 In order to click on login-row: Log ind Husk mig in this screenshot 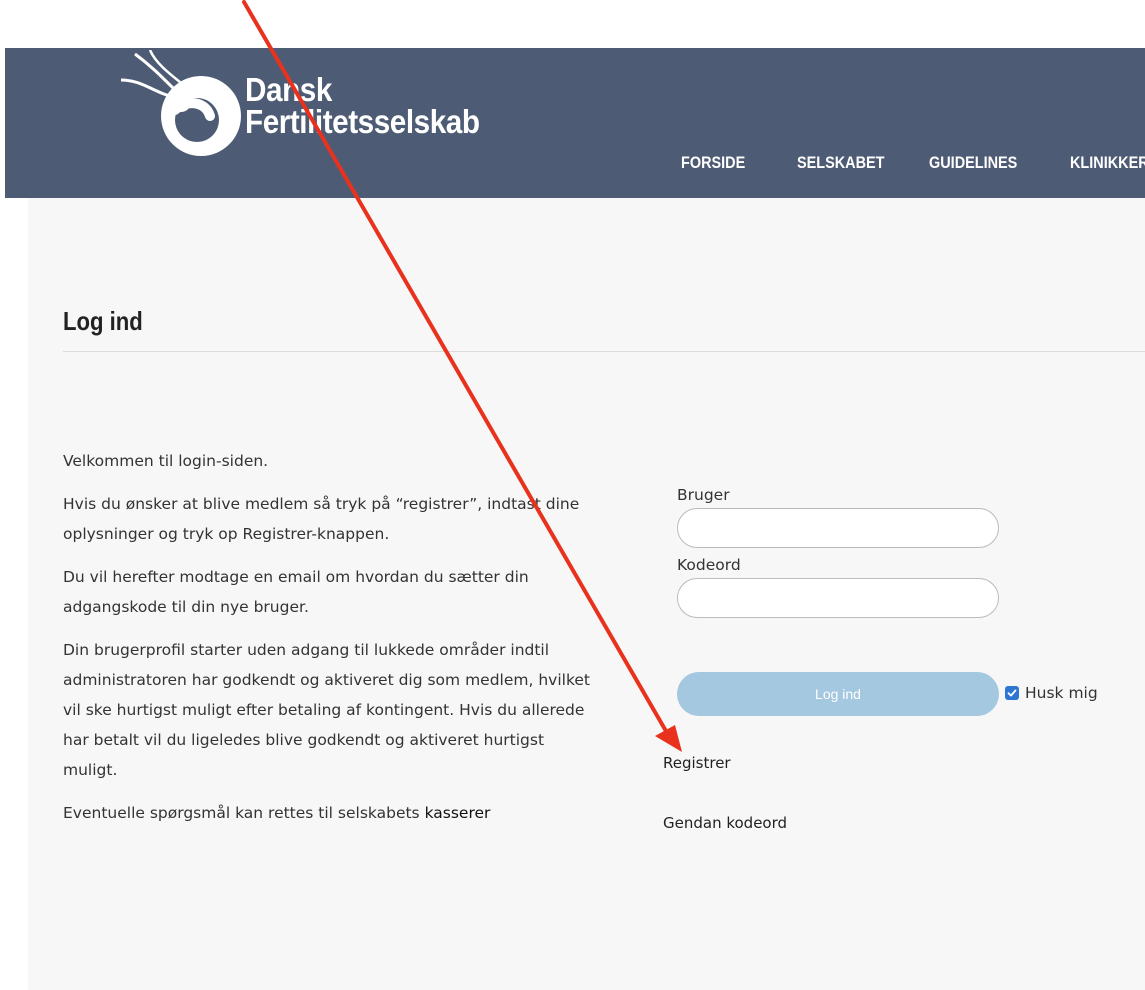, I will do `click(907, 694)`.